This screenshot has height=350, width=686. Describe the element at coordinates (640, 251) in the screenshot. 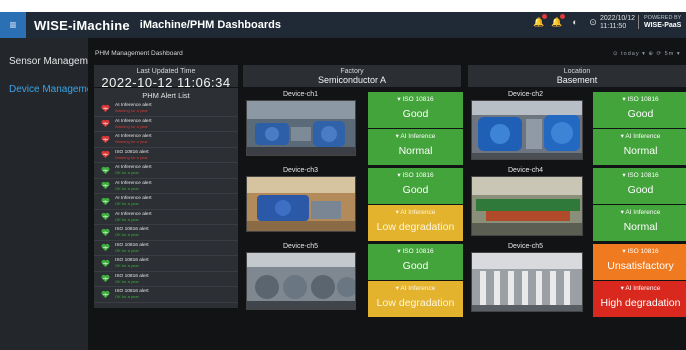

I see `iso-label-ch6: ▾ ISO 10816` at that location.